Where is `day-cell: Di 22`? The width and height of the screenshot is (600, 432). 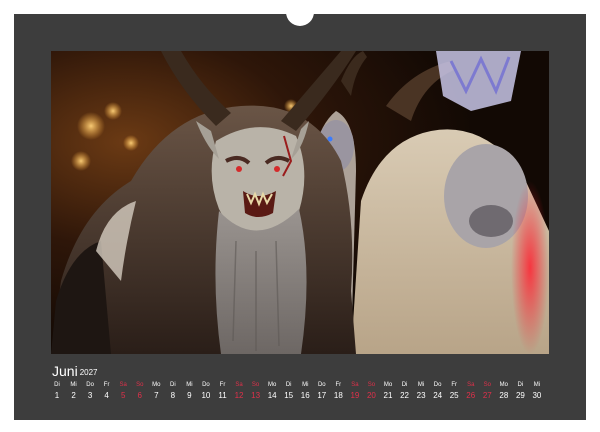
day-cell: Di 22 is located at coordinates (405, 391).